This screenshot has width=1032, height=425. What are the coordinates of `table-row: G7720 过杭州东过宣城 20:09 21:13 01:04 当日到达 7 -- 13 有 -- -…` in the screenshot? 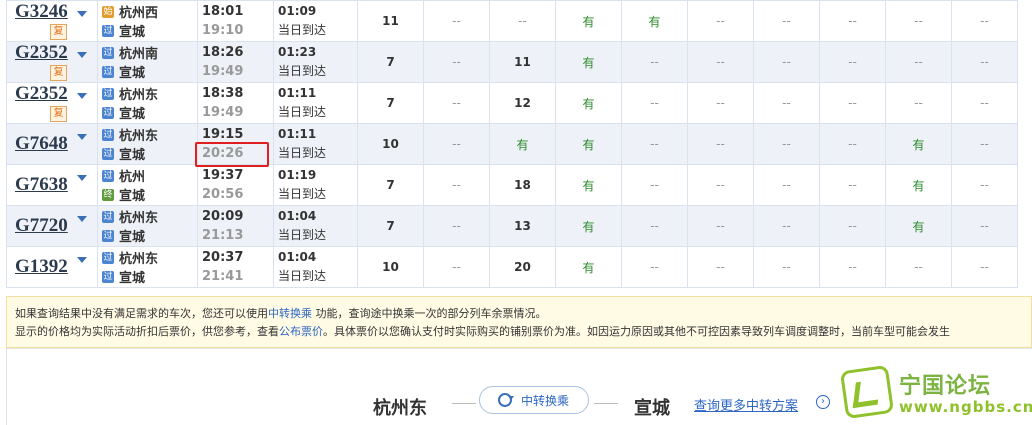 It's located at (519, 226).